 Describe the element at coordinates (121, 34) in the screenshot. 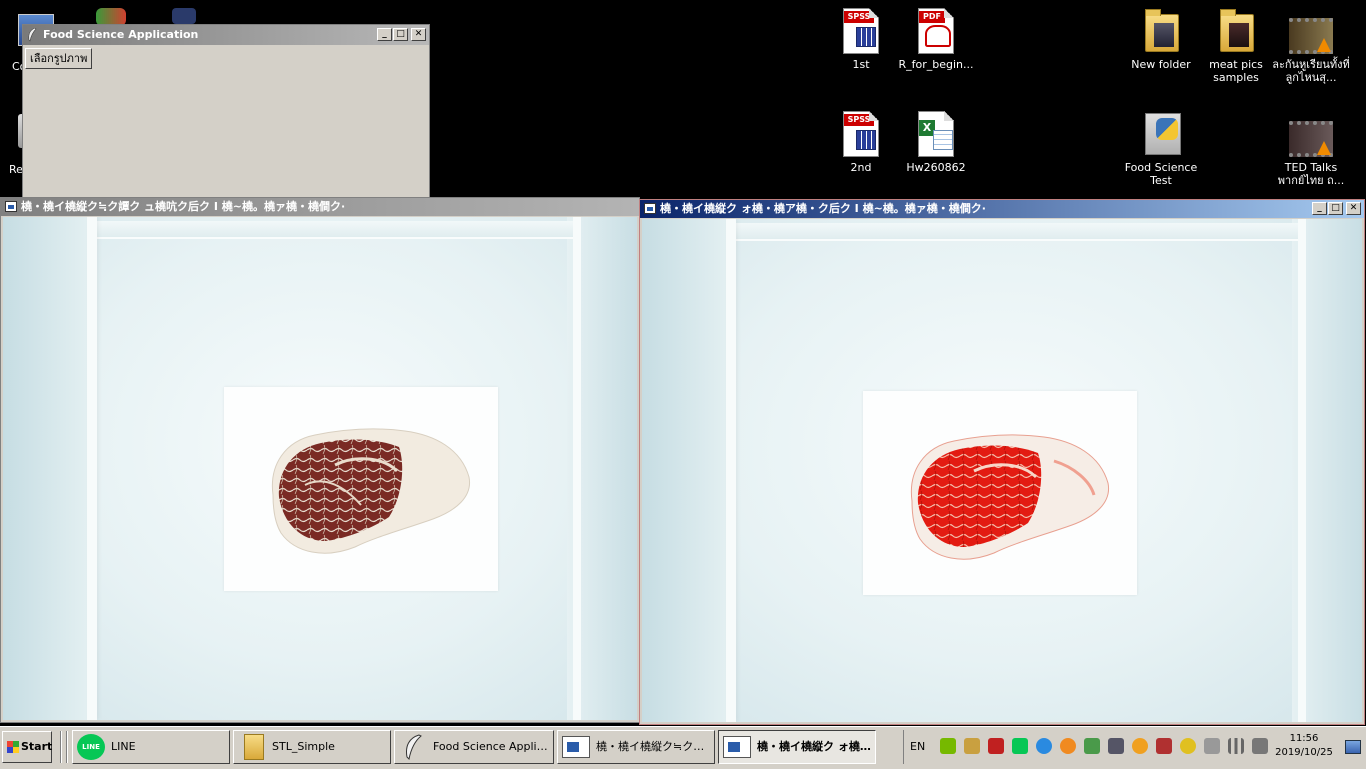

I see `window-title: Food Science Application` at that location.